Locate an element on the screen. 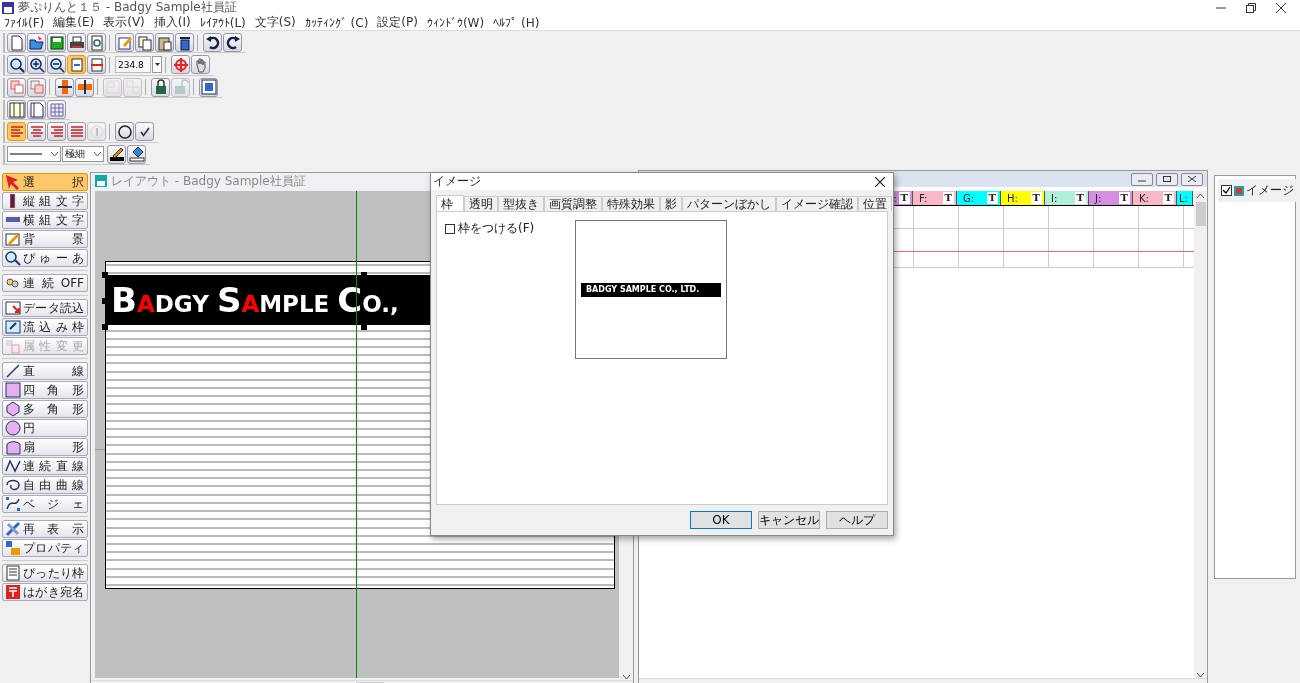 The height and width of the screenshot is (683, 1300). copy-button is located at coordinates (144, 43).